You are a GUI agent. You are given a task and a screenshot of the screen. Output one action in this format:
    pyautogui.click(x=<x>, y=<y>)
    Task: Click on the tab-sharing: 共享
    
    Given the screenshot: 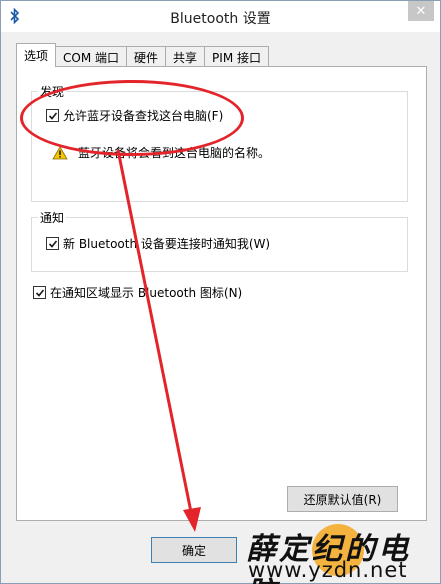 What is the action you would take?
    pyautogui.click(x=185, y=56)
    